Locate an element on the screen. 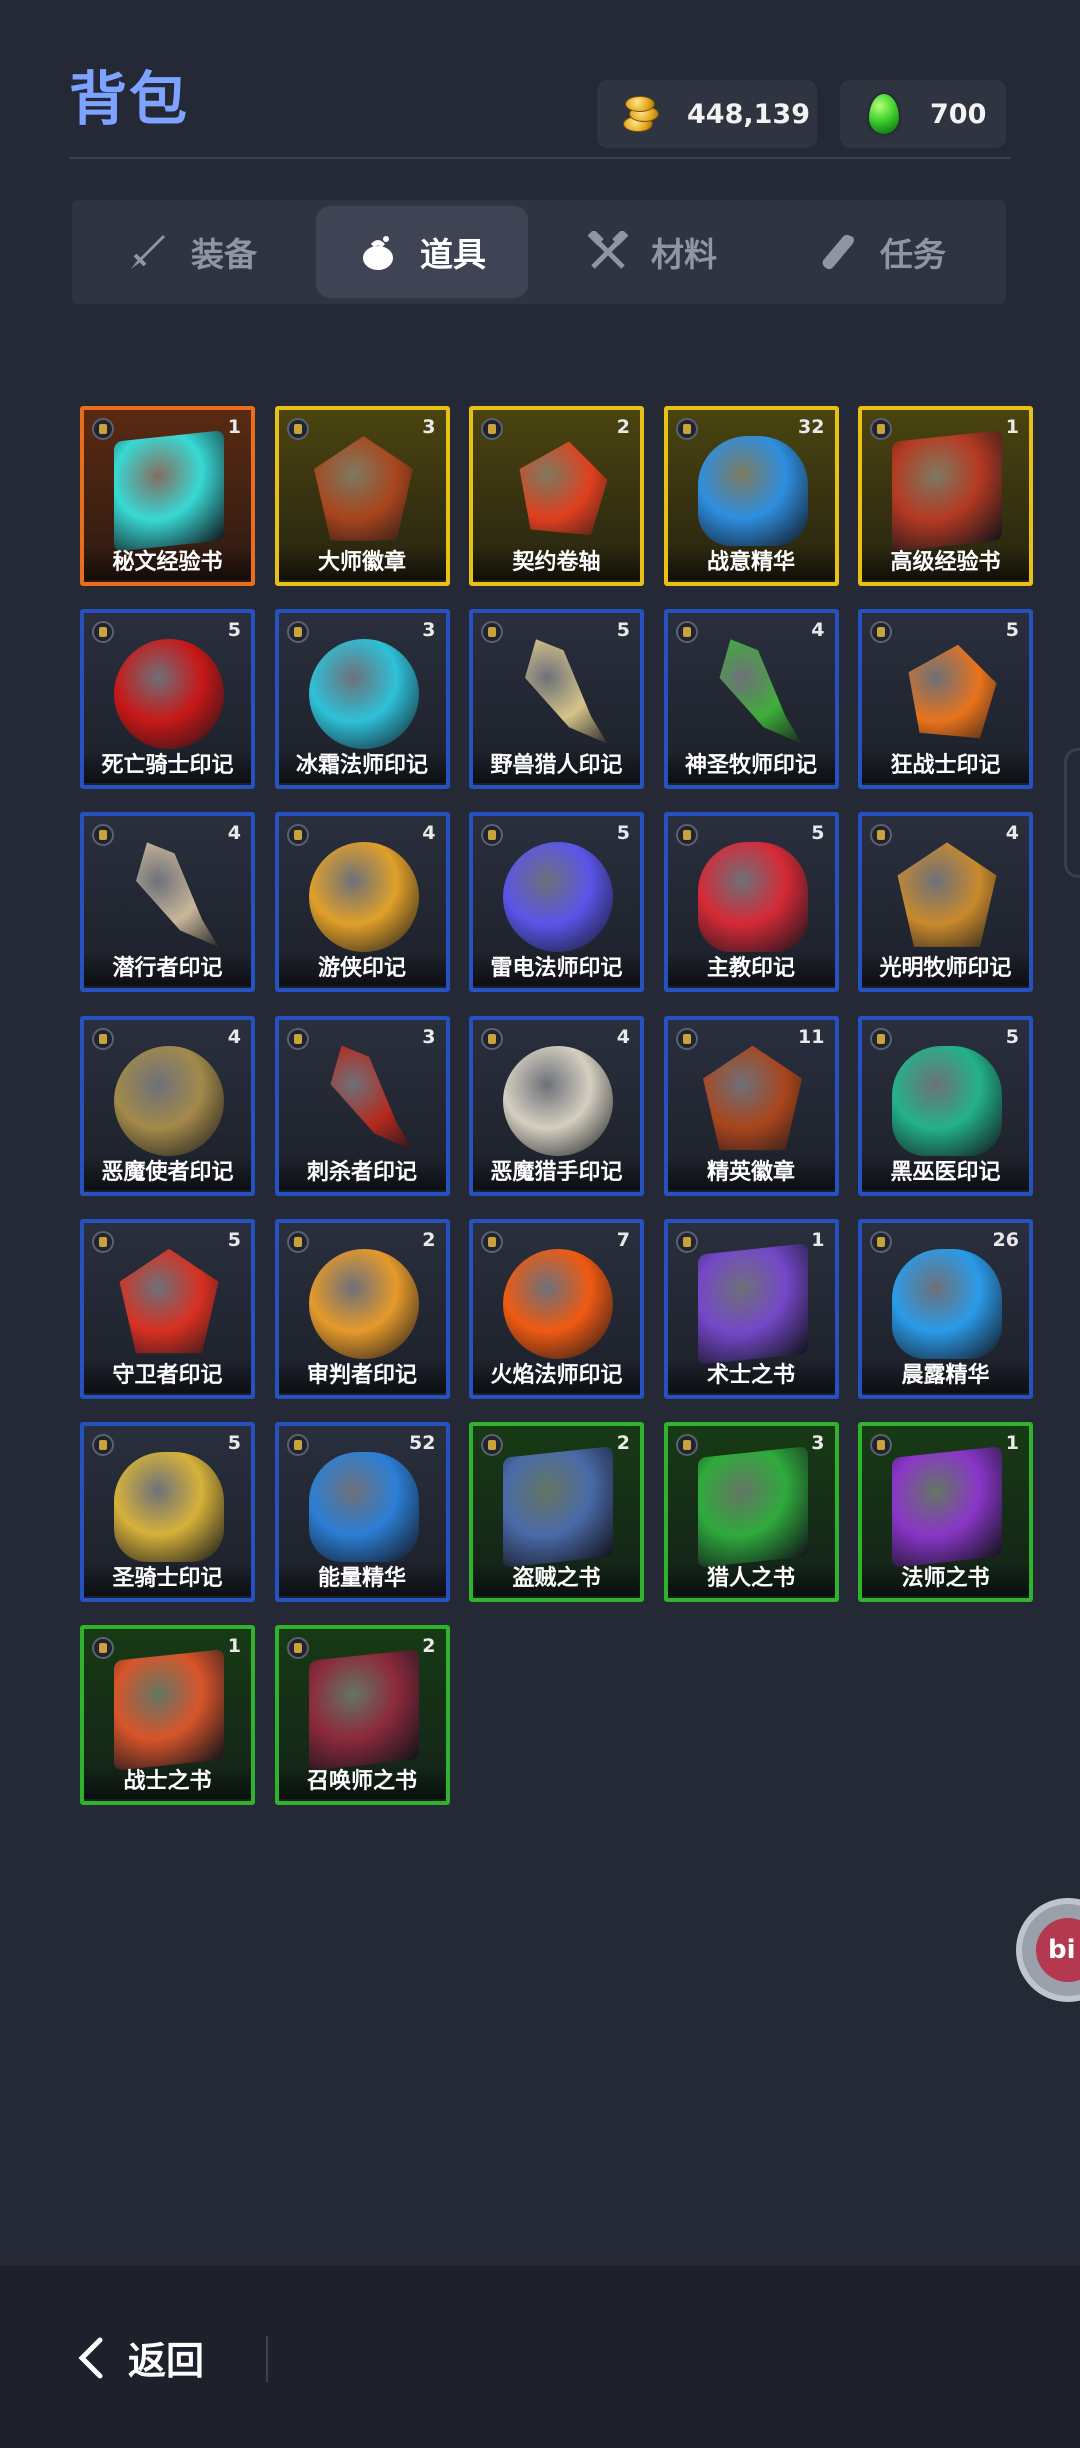 The width and height of the screenshot is (1080, 2448). inventory-item: 5 黑巫医印记 is located at coordinates (945, 1105).